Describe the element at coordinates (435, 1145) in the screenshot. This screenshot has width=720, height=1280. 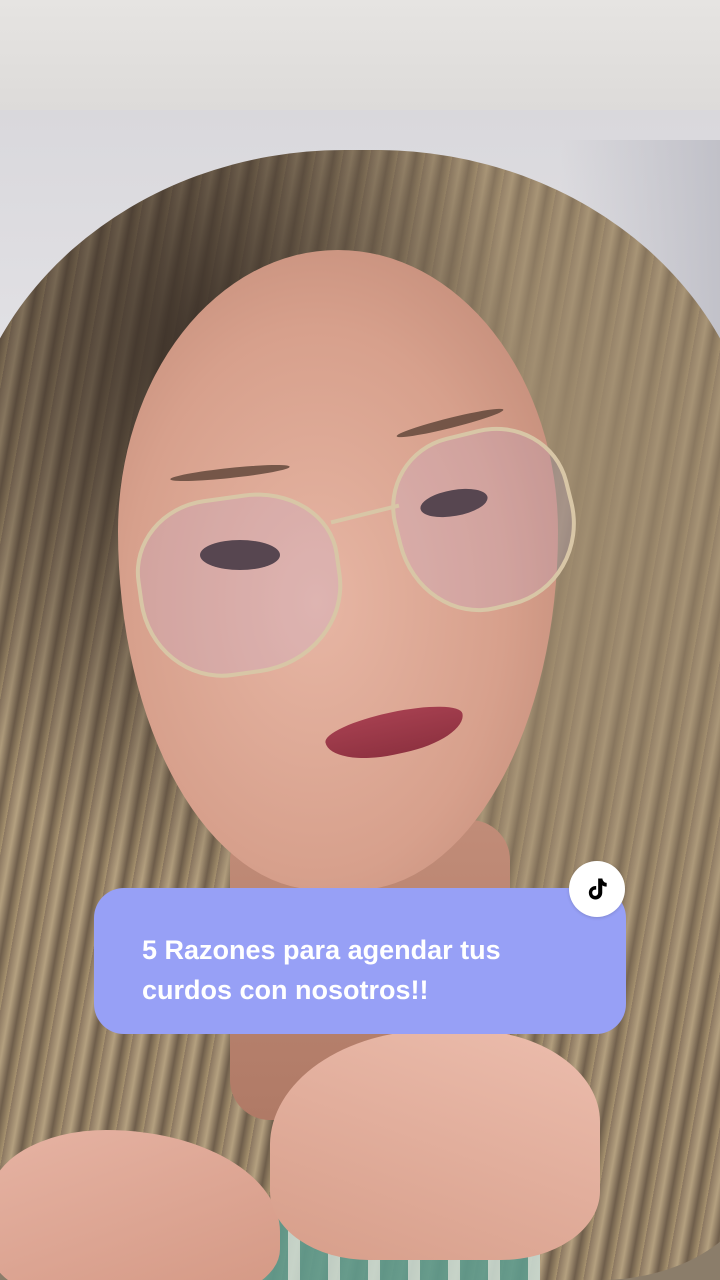
I see `right-hand` at that location.